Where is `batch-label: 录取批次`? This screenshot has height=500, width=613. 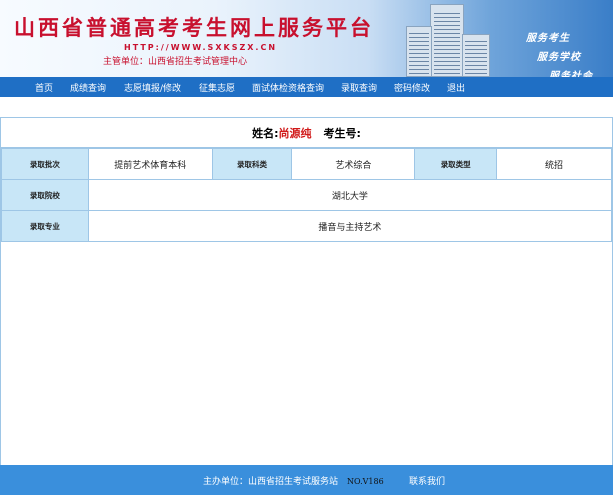 batch-label: 录取批次 is located at coordinates (45, 164).